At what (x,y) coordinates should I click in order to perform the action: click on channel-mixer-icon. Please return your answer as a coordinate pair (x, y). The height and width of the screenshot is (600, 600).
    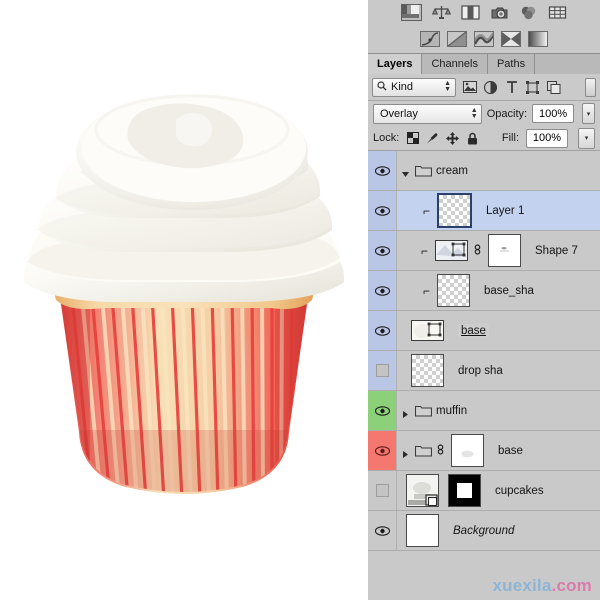
    Looking at the image, I should click on (557, 12).